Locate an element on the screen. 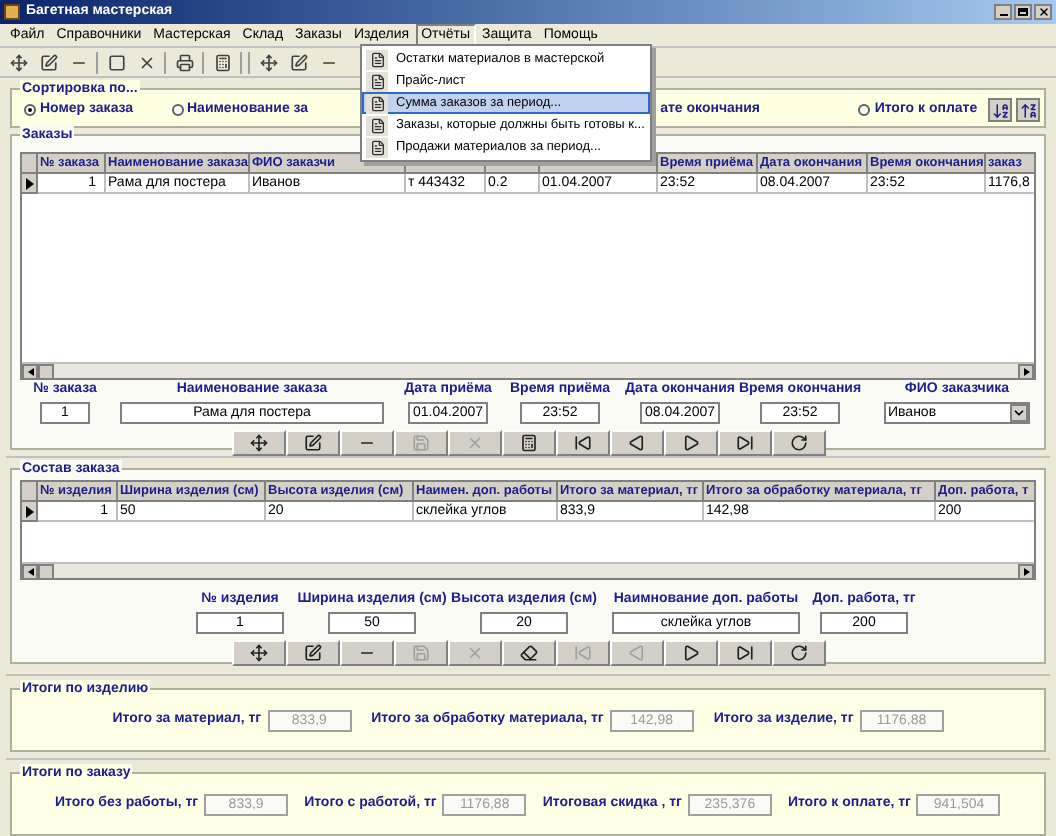 Image resolution: width=1056 pixels, height=836 pixels. square-icon is located at coordinates (116, 62).